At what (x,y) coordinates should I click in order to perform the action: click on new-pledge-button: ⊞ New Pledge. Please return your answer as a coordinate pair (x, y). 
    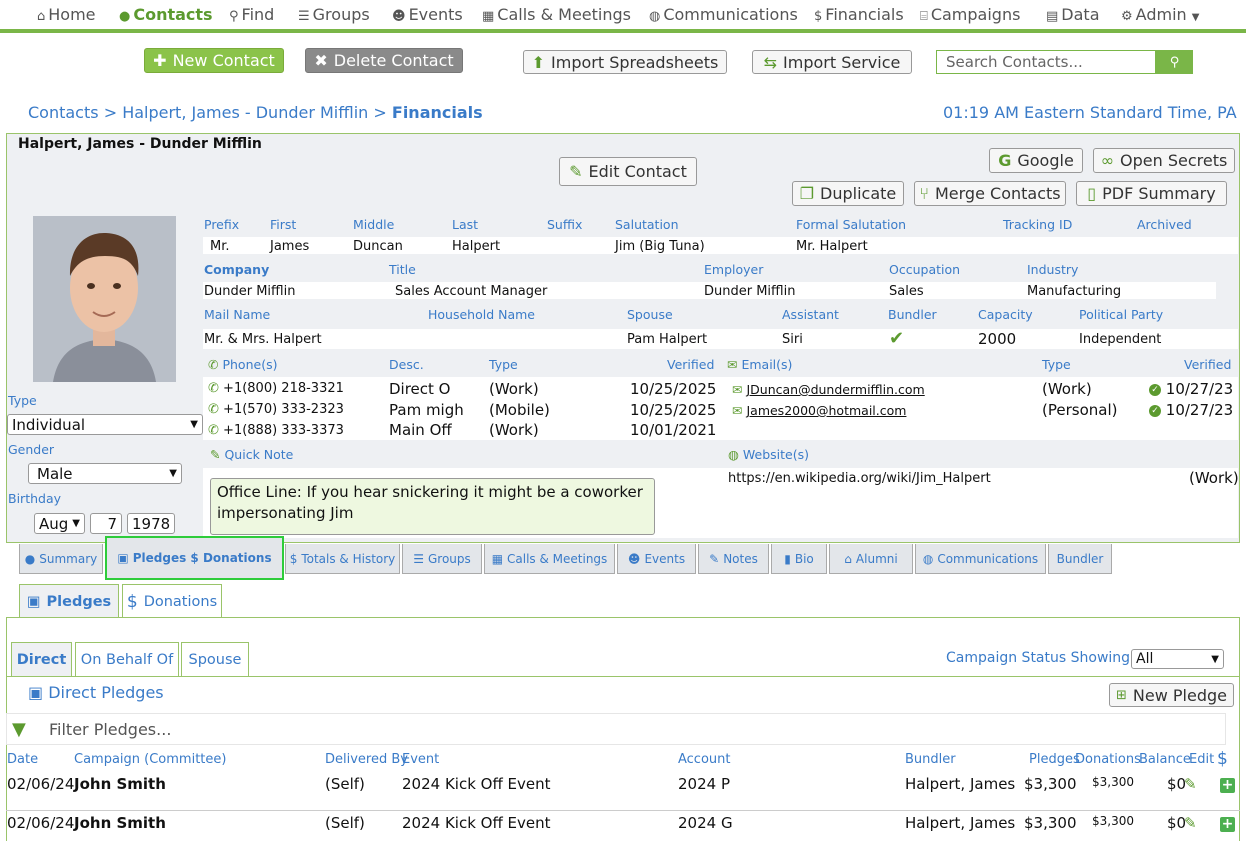
    Looking at the image, I should click on (1171, 695).